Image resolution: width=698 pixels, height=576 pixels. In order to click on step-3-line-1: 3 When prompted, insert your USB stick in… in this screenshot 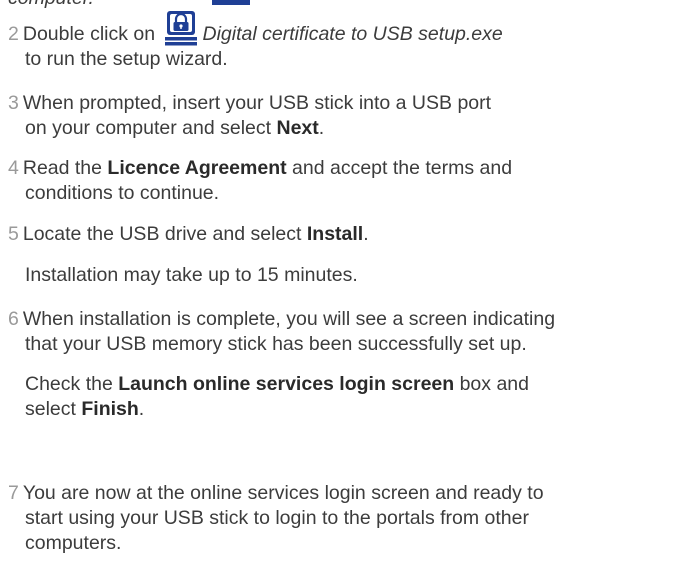, I will do `click(249, 103)`.